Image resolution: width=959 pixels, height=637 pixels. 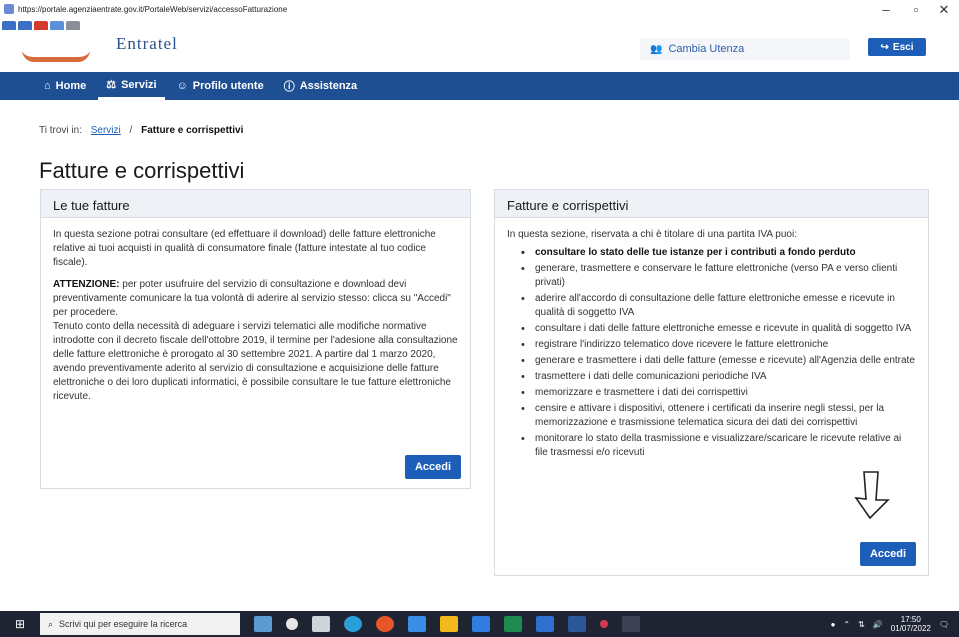 I want to click on nav-item-label: Servizi, so click(x=139, y=84).